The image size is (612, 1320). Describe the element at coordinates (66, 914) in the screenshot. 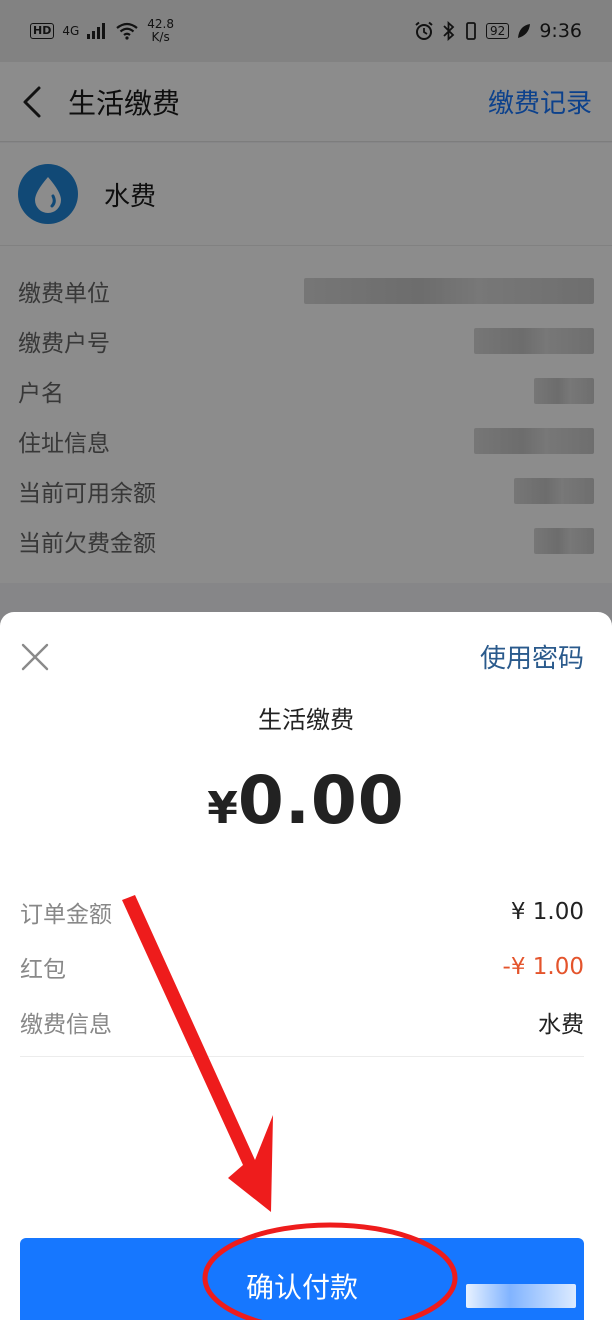

I see `detail-label: 订单金额` at that location.